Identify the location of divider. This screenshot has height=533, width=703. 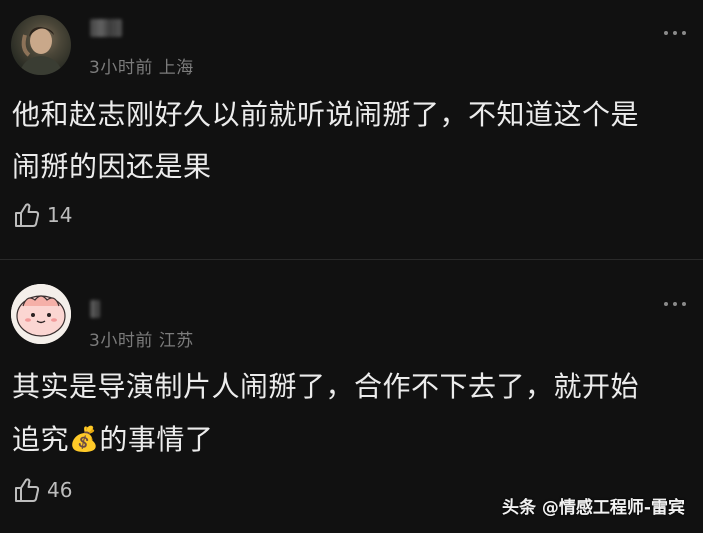
(351, 259).